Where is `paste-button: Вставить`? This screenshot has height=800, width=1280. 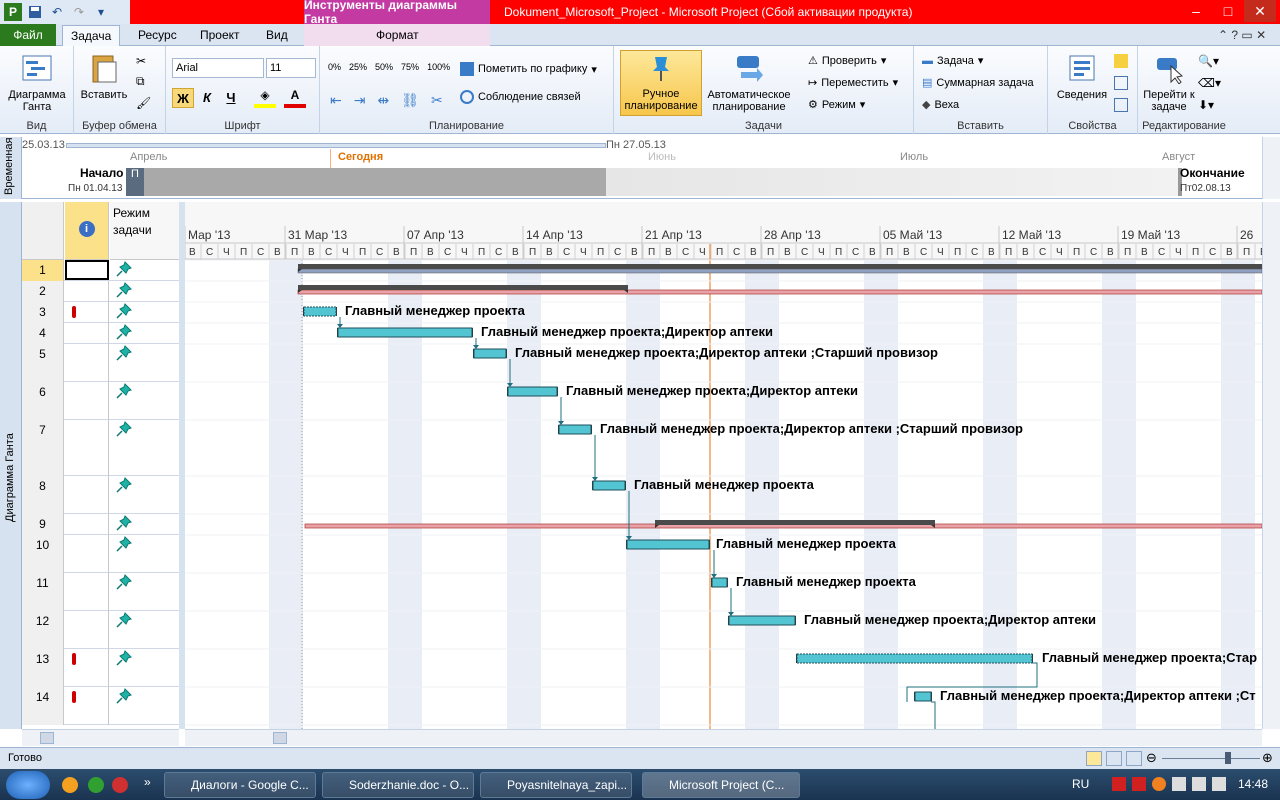
paste-button: Вставить is located at coordinates (104, 76).